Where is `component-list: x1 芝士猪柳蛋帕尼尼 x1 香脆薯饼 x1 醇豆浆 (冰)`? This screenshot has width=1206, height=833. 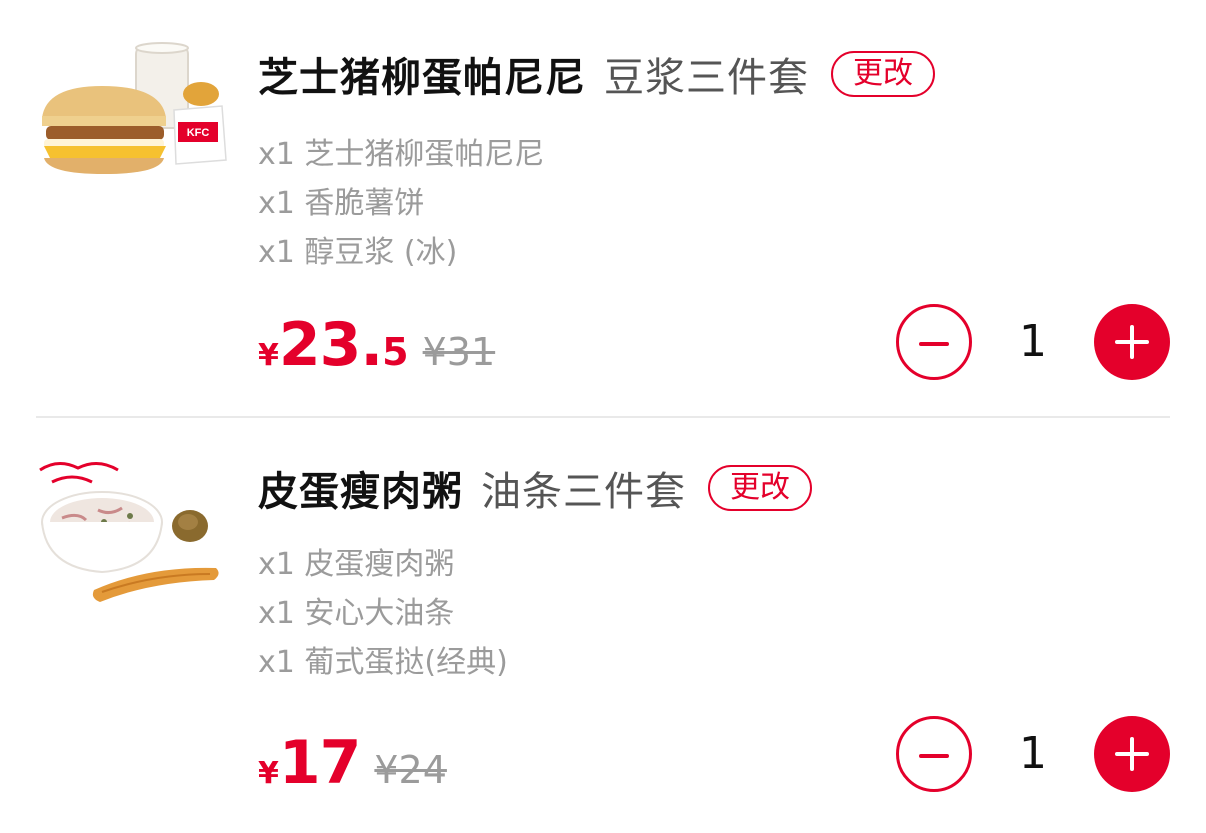 component-list: x1 芝士猪柳蛋帕尼尼 x1 香脆薯饼 x1 醇豆浆 (冰) is located at coordinates (401, 203).